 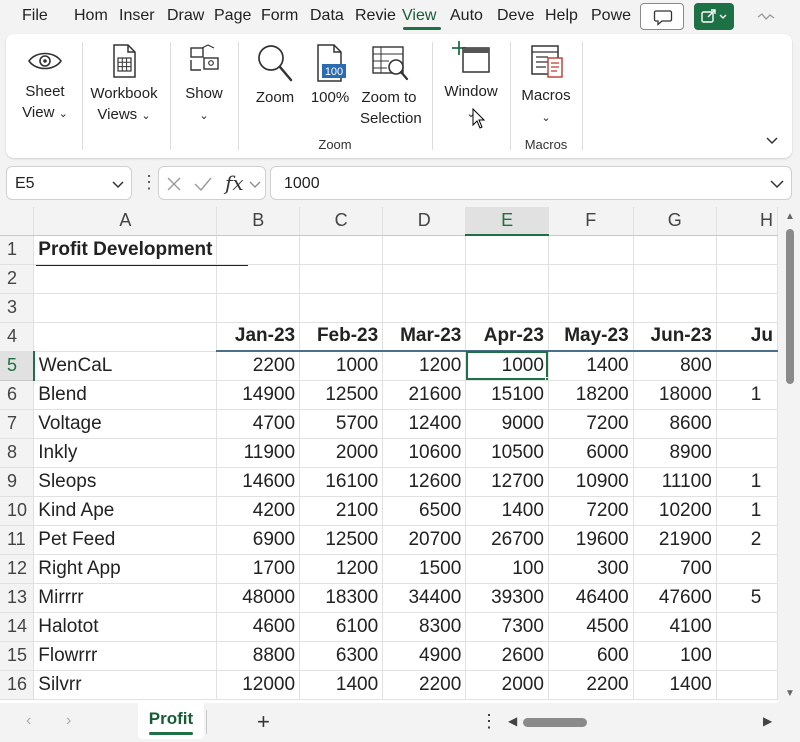 What do you see at coordinates (17, 627) in the screenshot?
I see `row-header: 14` at bounding box center [17, 627].